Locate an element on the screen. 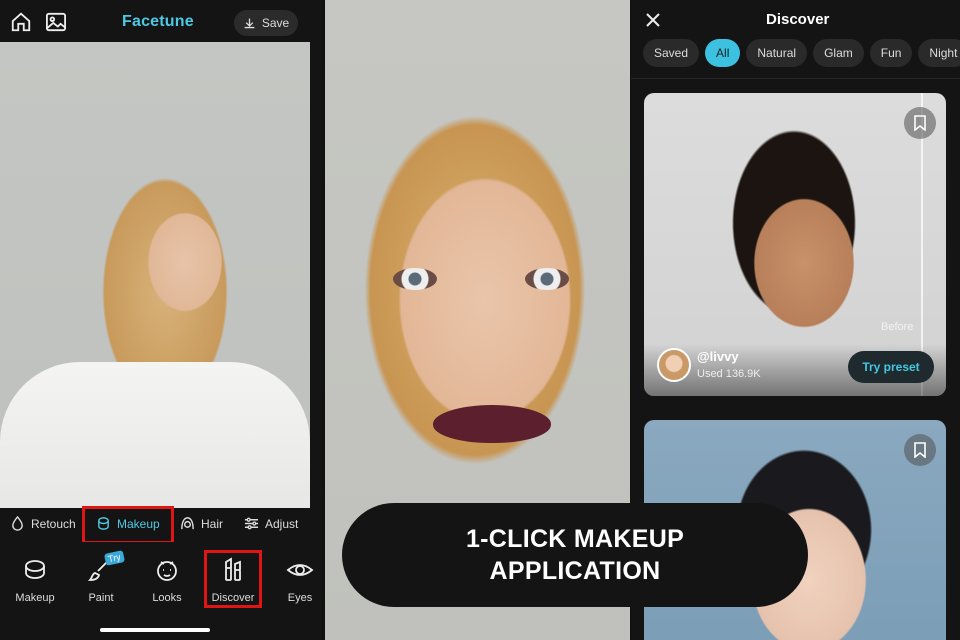 The image size is (960, 640). dark-lipstick is located at coordinates (492, 424).